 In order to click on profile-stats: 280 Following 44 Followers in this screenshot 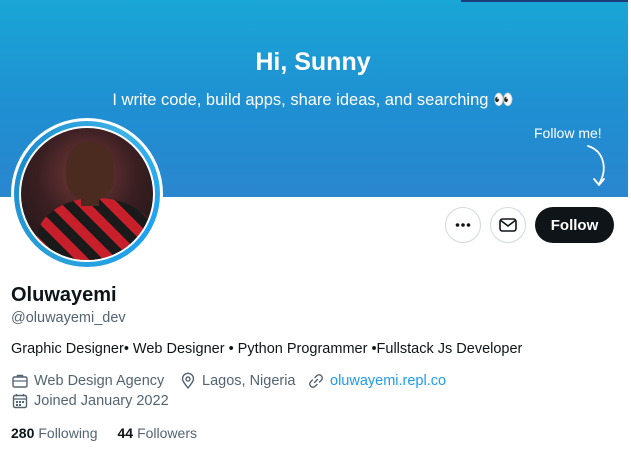, I will do `click(104, 433)`.